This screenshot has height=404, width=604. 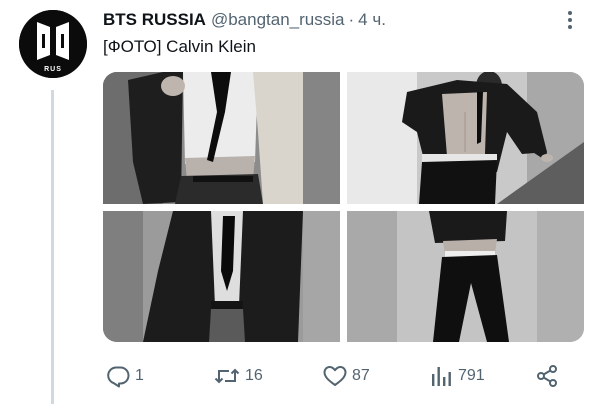 I want to click on more-dots-icon, so click(x=570, y=20).